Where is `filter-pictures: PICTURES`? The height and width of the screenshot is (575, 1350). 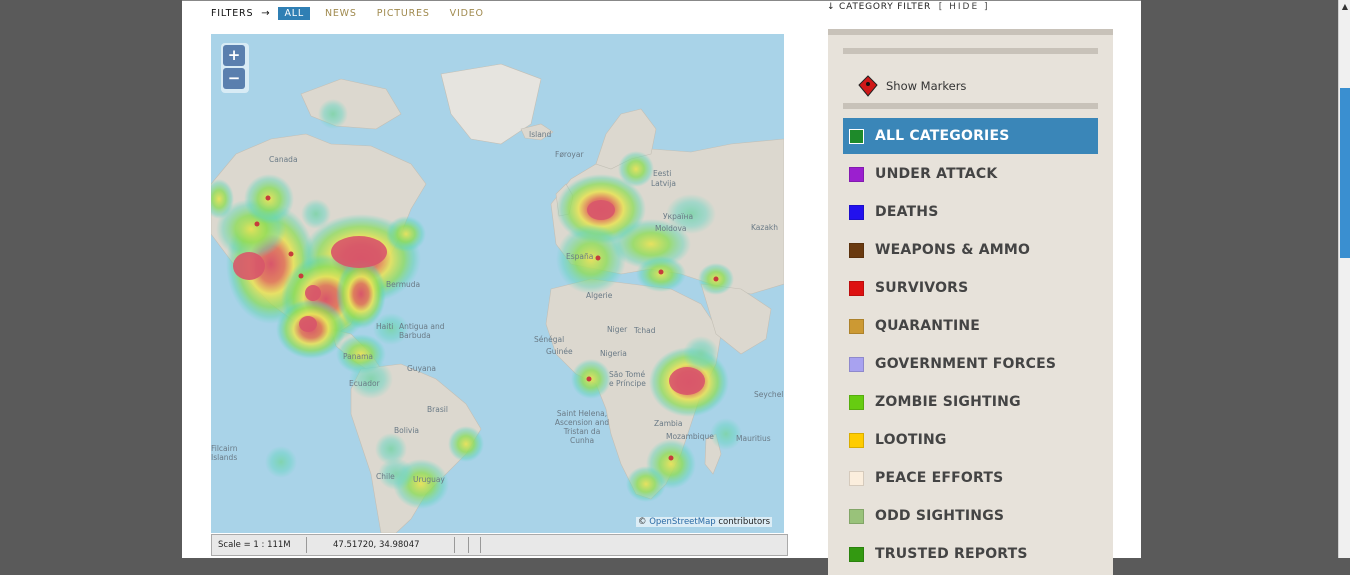 filter-pictures: PICTURES is located at coordinates (403, 13).